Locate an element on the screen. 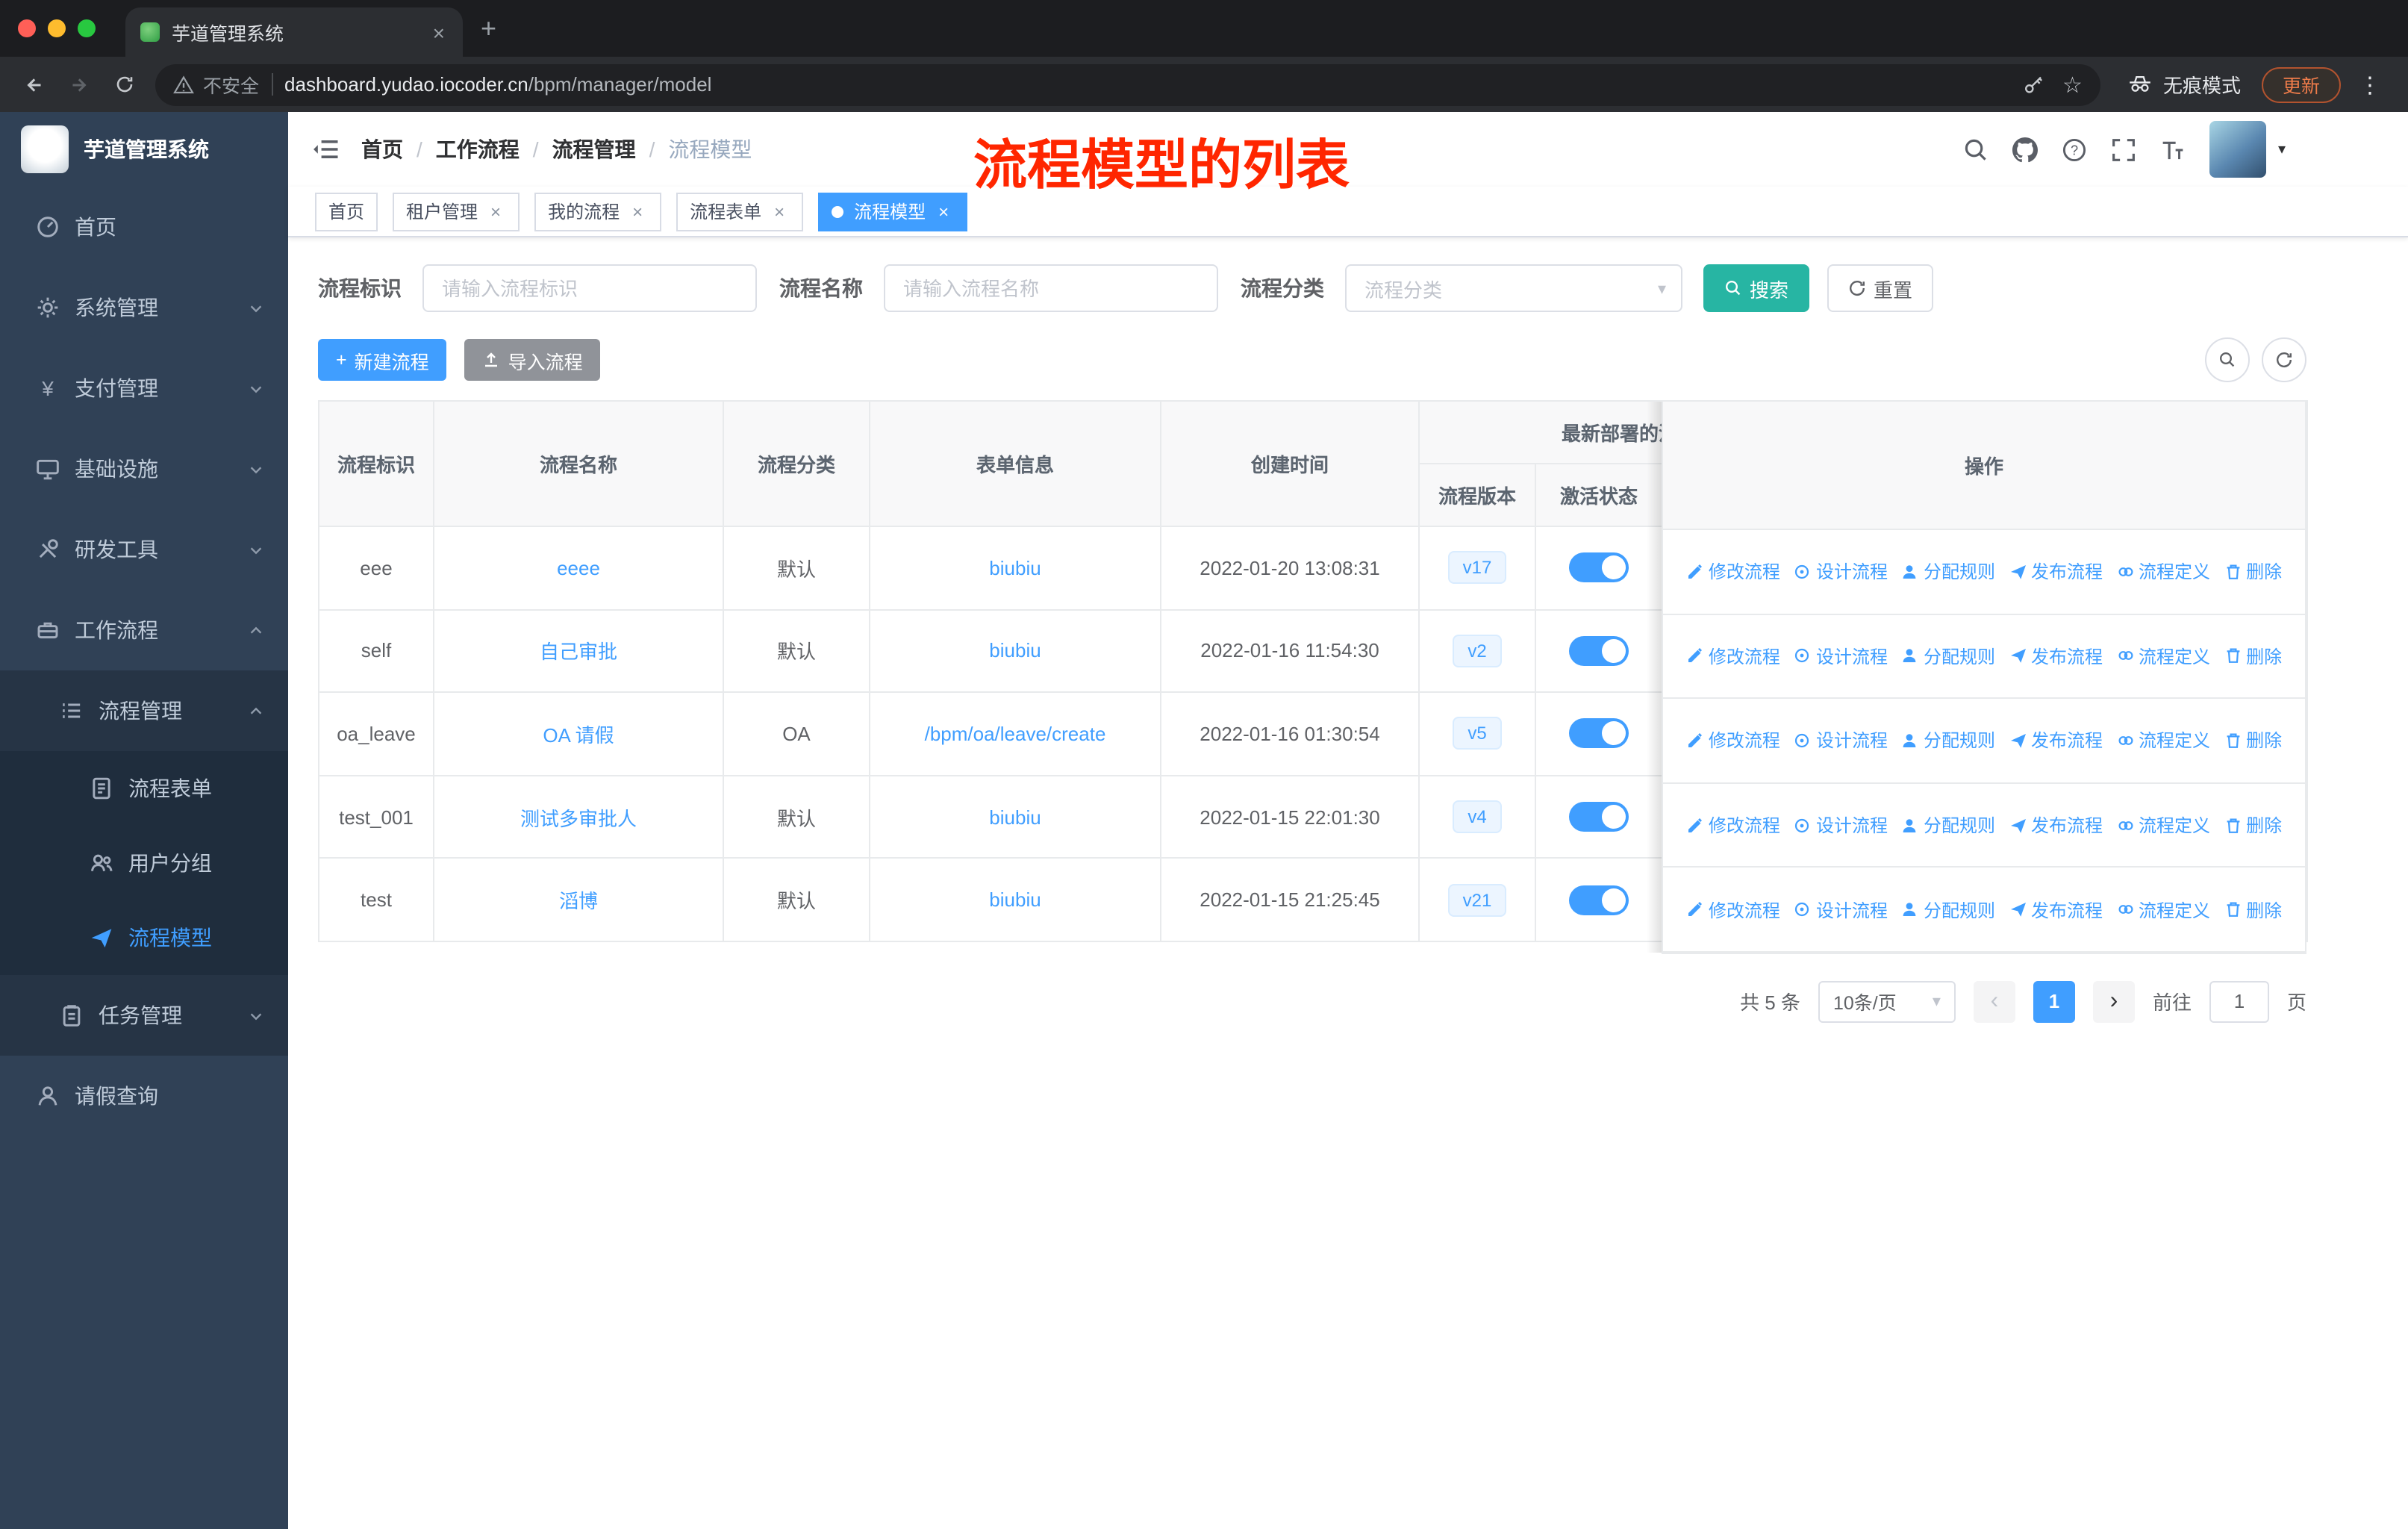  sidebar-item-user-group: 用户分组 is located at coordinates (144, 863).